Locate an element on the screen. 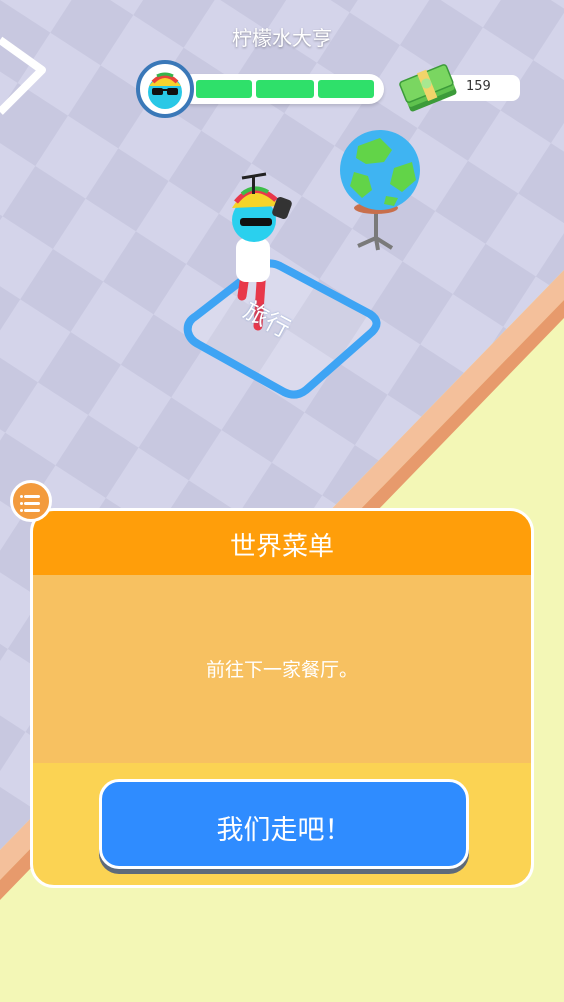 The width and height of the screenshot is (564, 1002). dialog-message: 前往下一家餐厅。 is located at coordinates (281, 670).